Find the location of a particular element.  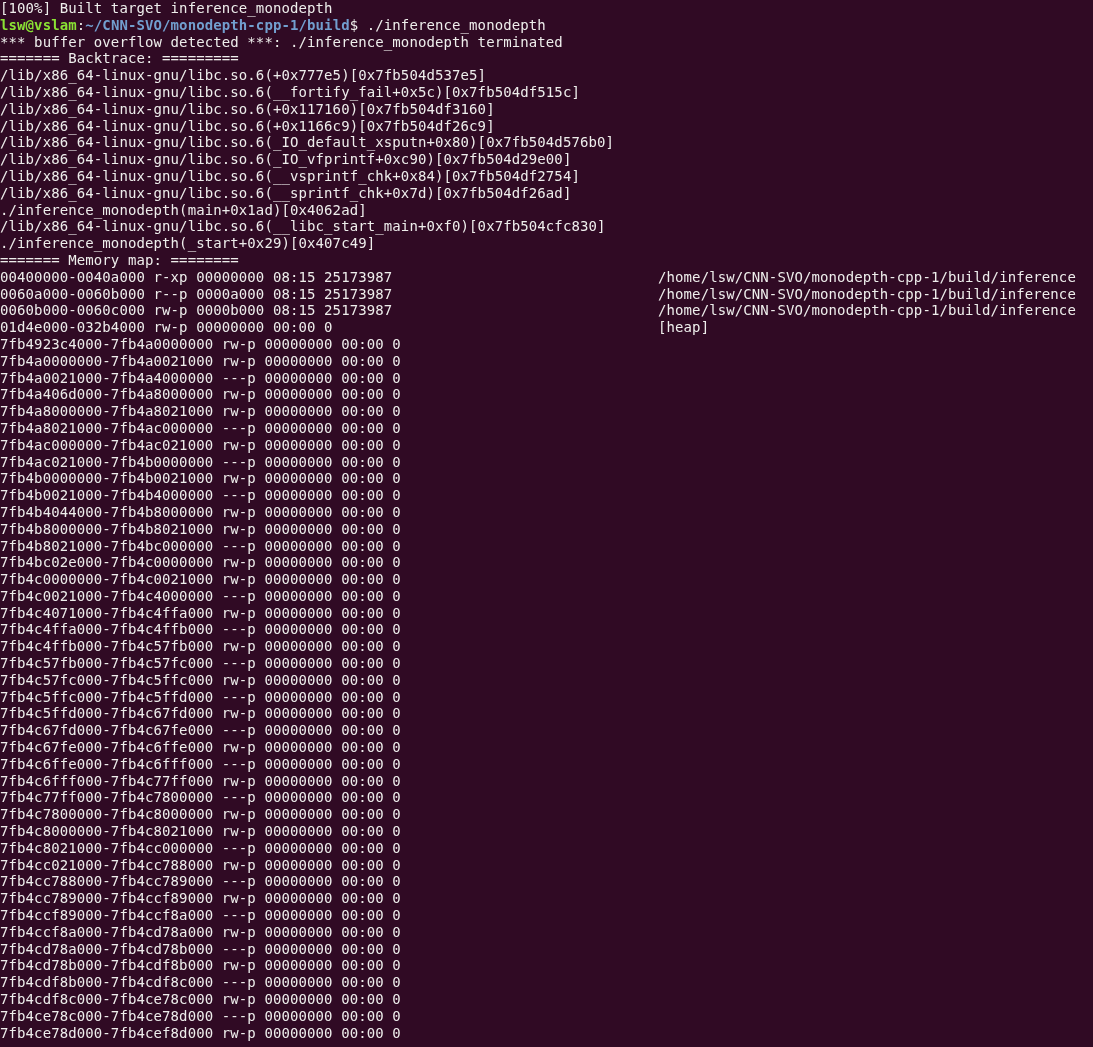

terminal-line: 7fb4c7800000-7fb4c8000000 rw-p 00000000 00:00 0 is located at coordinates (201, 815).